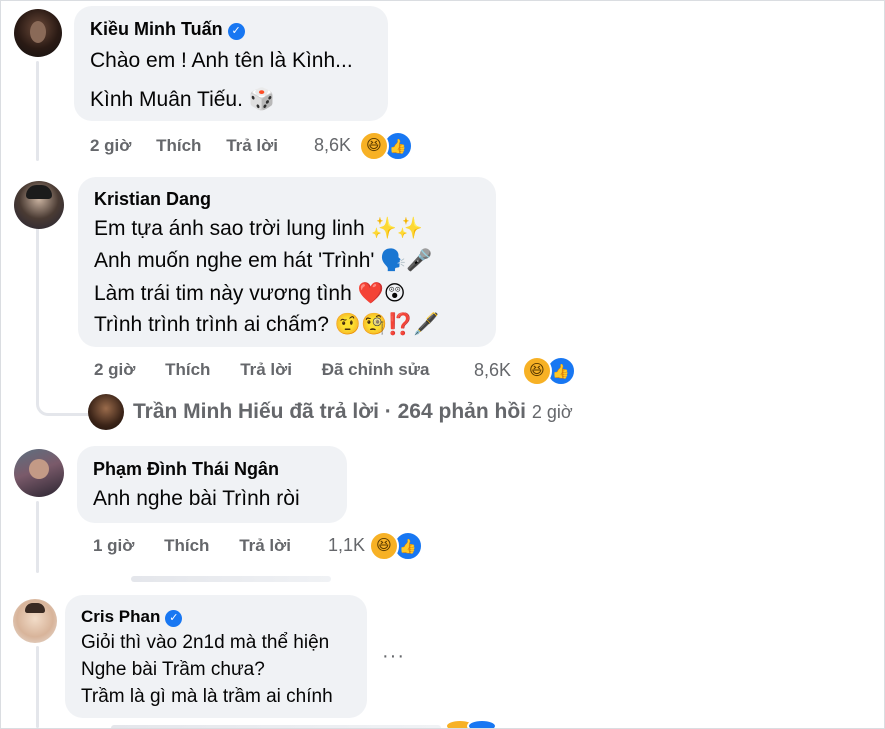  What do you see at coordinates (482, 723) in the screenshot?
I see `like-reaction-icon` at bounding box center [482, 723].